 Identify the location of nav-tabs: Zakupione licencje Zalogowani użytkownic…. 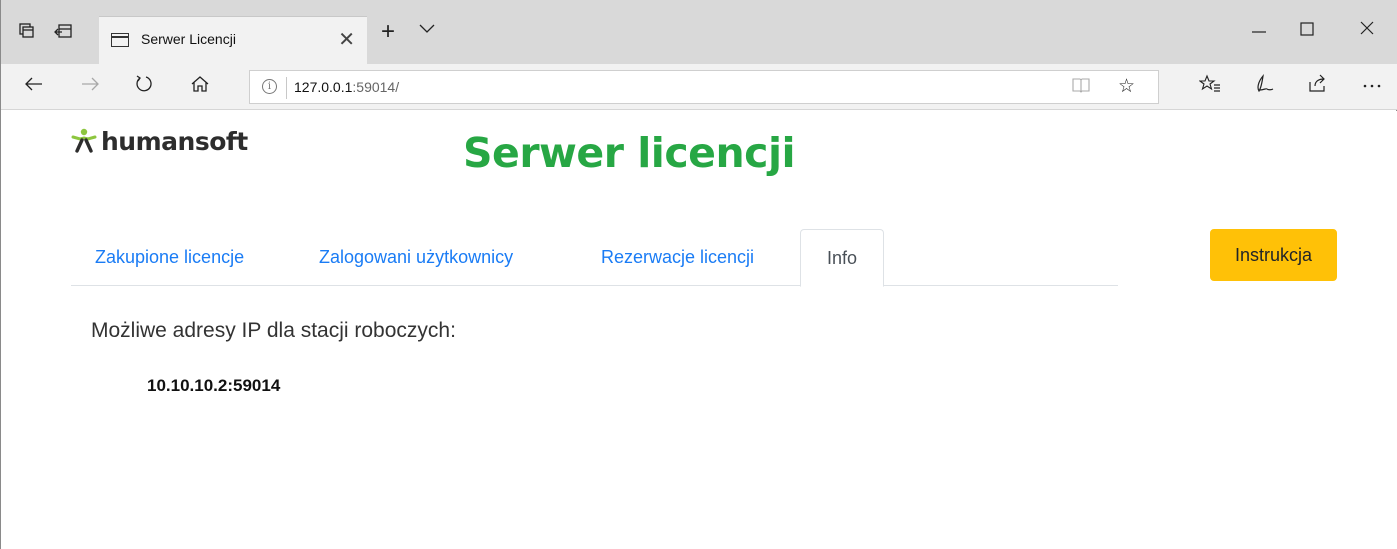
(594, 258).